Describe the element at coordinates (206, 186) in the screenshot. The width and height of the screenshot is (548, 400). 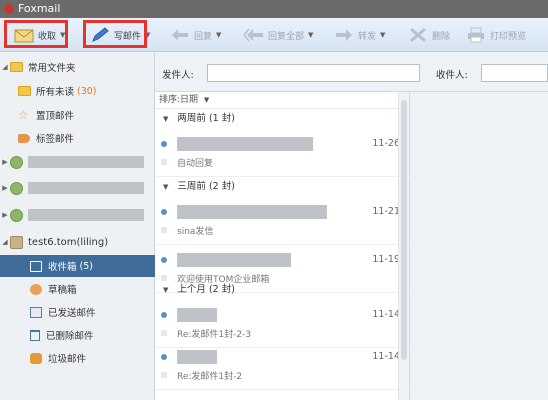
I see `group-label: 三周前 (2 封)` at that location.